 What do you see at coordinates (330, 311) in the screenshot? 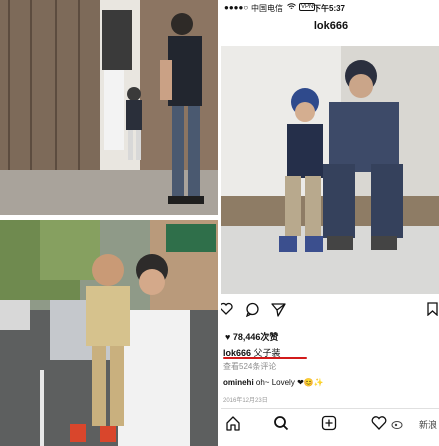
I see `post-actions` at bounding box center [330, 311].